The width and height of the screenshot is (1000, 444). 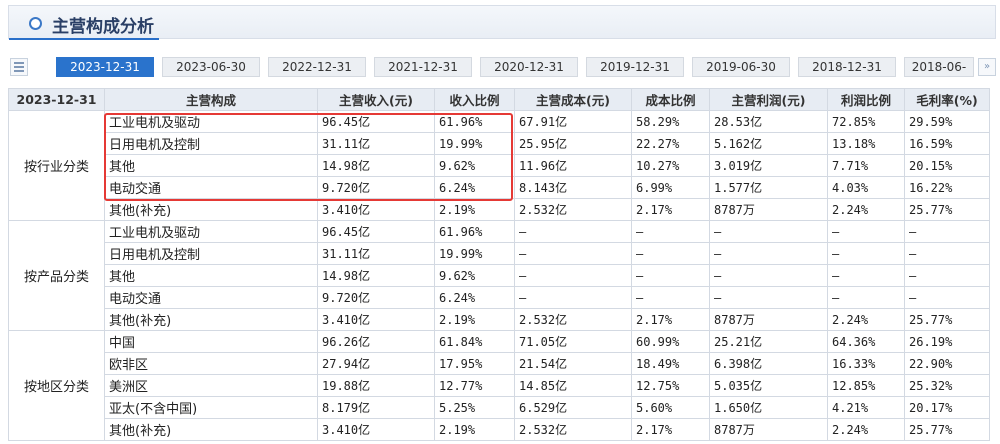 What do you see at coordinates (670, 187) in the screenshot?
I see `value-cell: 6.99%` at bounding box center [670, 187].